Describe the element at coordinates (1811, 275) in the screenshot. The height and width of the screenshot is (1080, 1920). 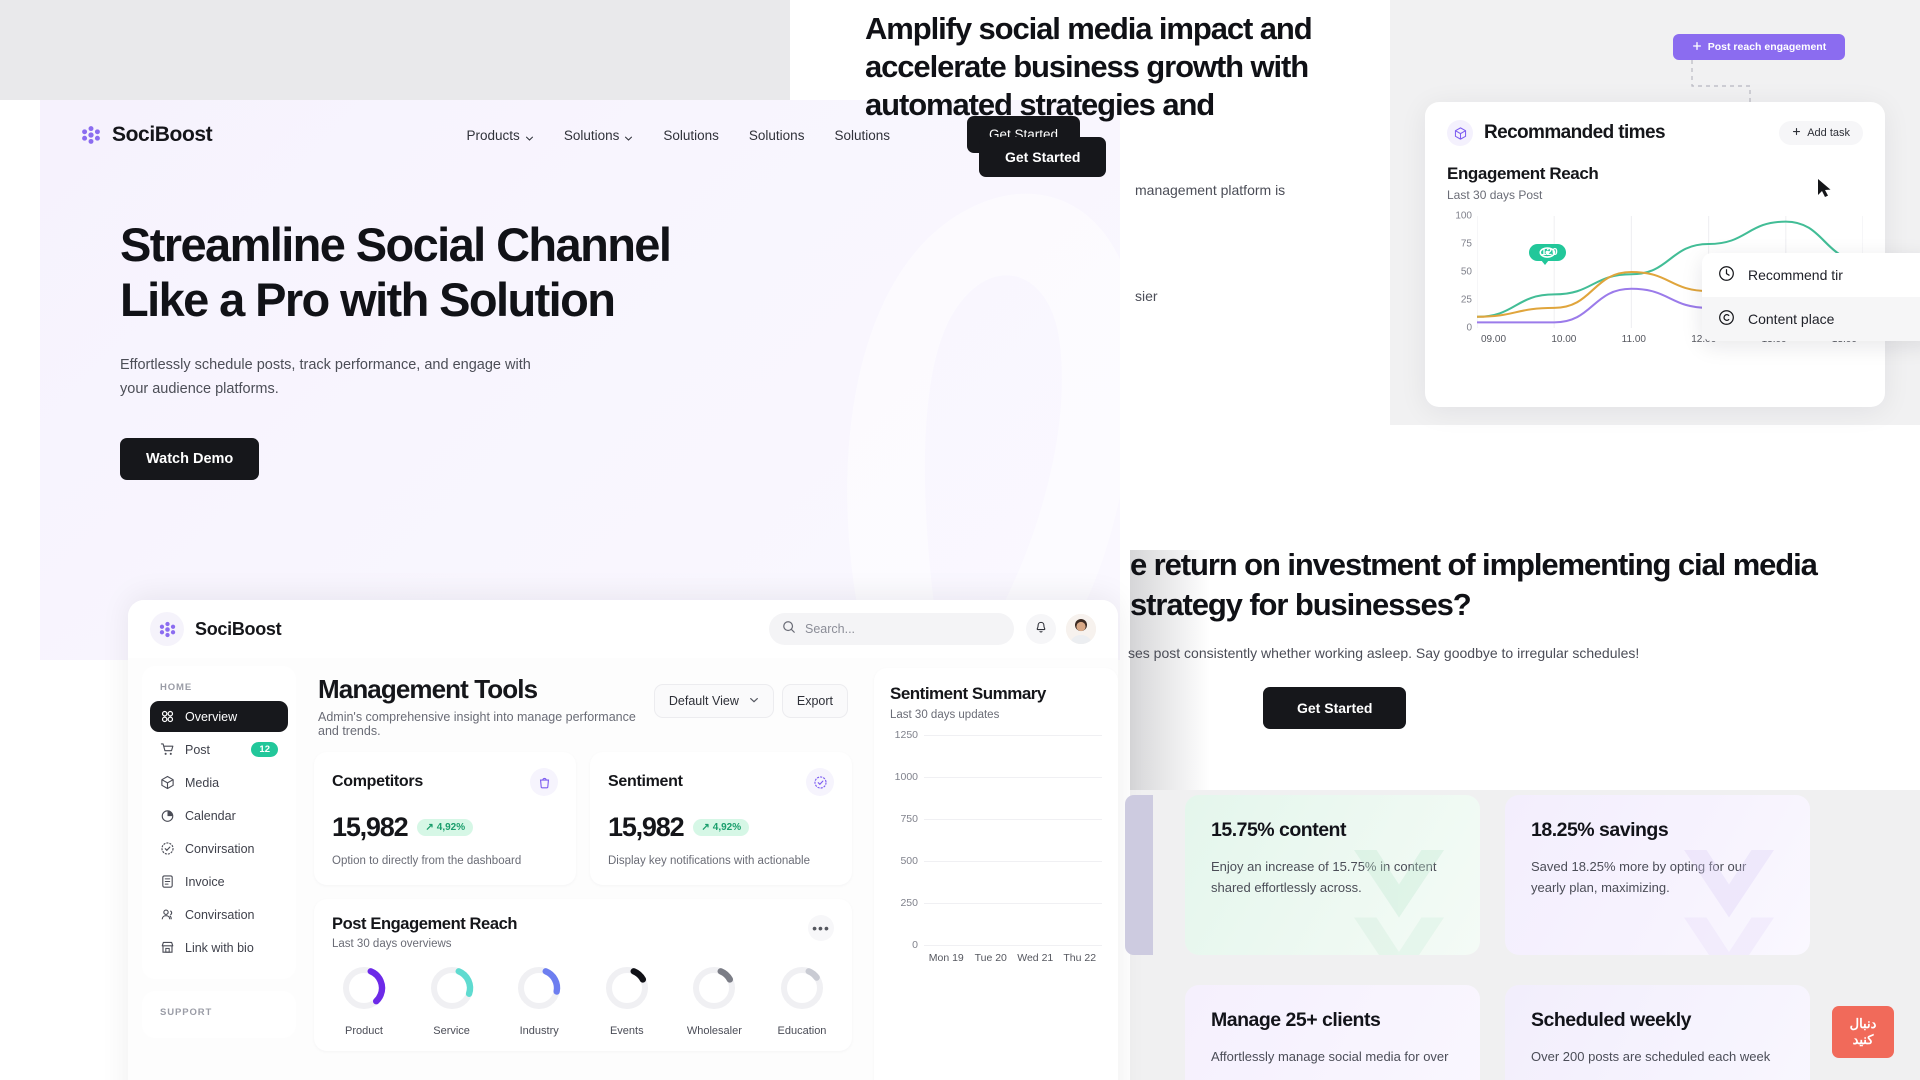
I see `menu-item-recommend-time: Recommend tir` at that location.